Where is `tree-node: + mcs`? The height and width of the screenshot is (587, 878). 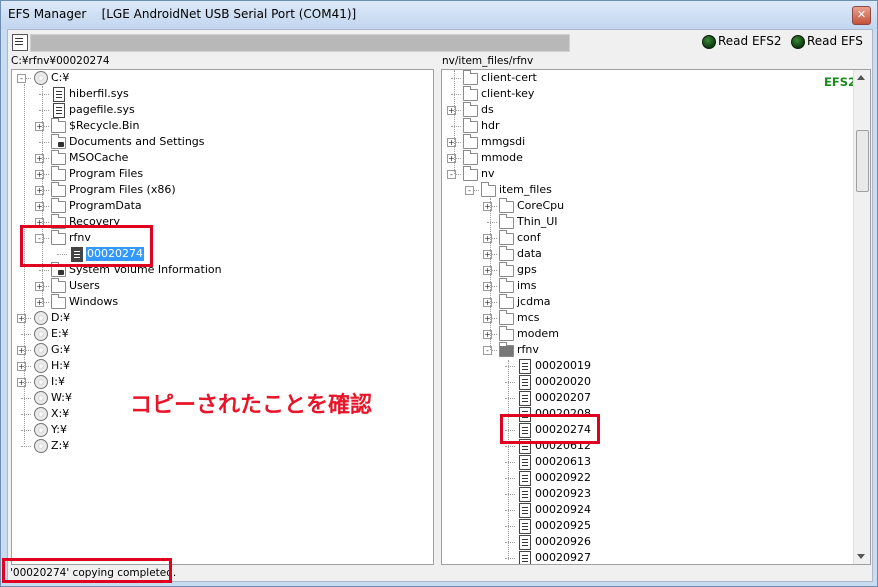
tree-node: + mcs is located at coordinates (656, 318).